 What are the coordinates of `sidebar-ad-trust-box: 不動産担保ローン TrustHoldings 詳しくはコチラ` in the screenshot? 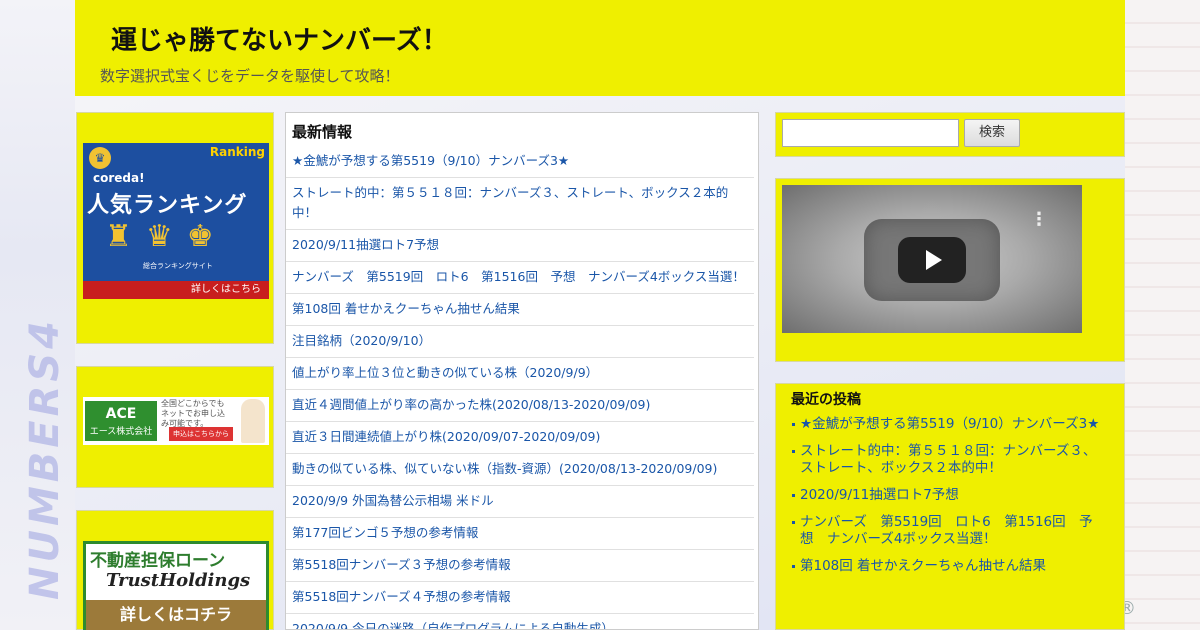 It's located at (175, 570).